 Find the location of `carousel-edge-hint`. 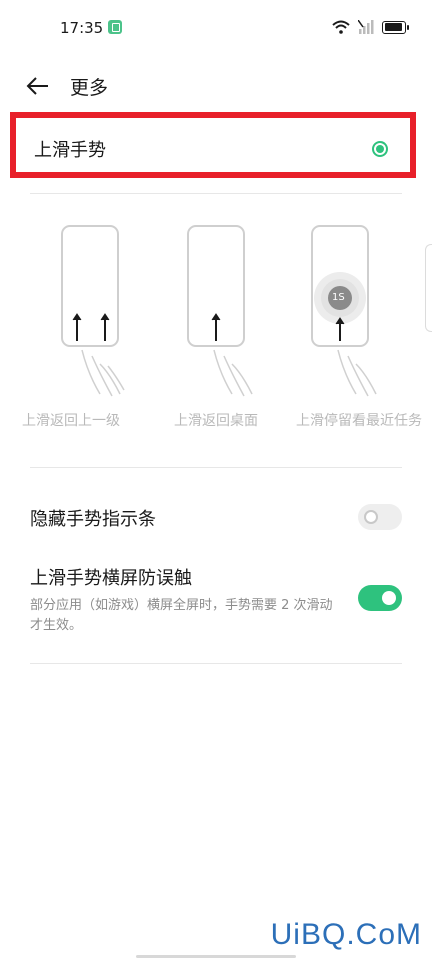

carousel-edge-hint is located at coordinates (428, 288).